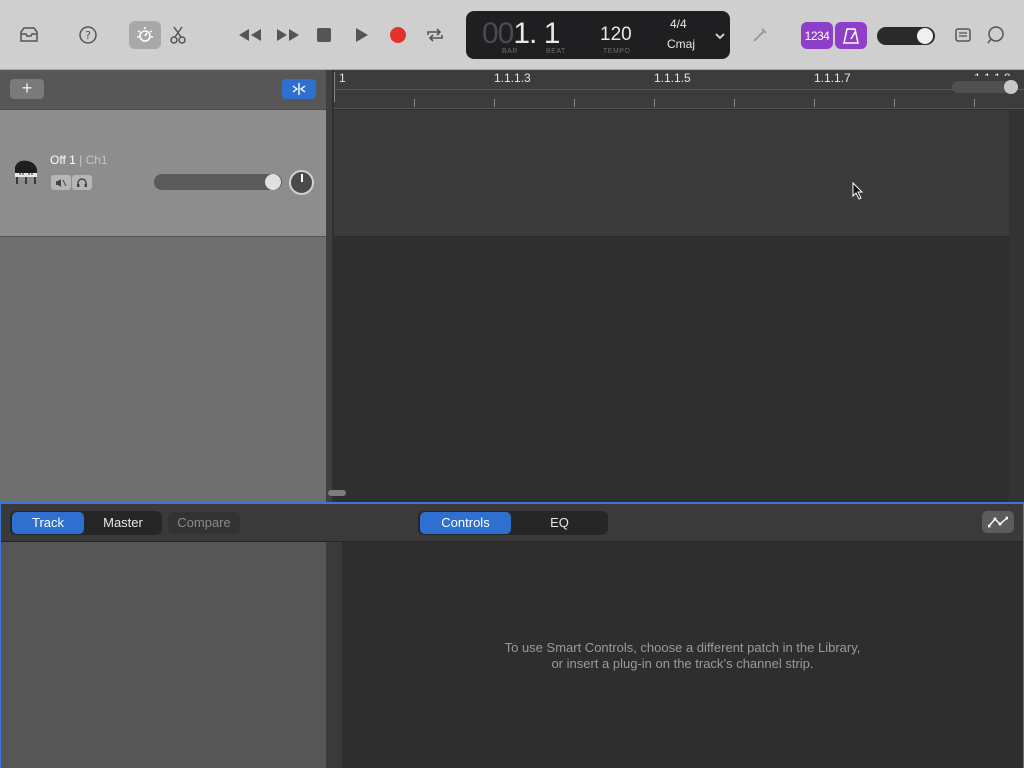  What do you see at coordinates (79, 160) in the screenshot?
I see `track-name: Off 1 | Ch1` at bounding box center [79, 160].